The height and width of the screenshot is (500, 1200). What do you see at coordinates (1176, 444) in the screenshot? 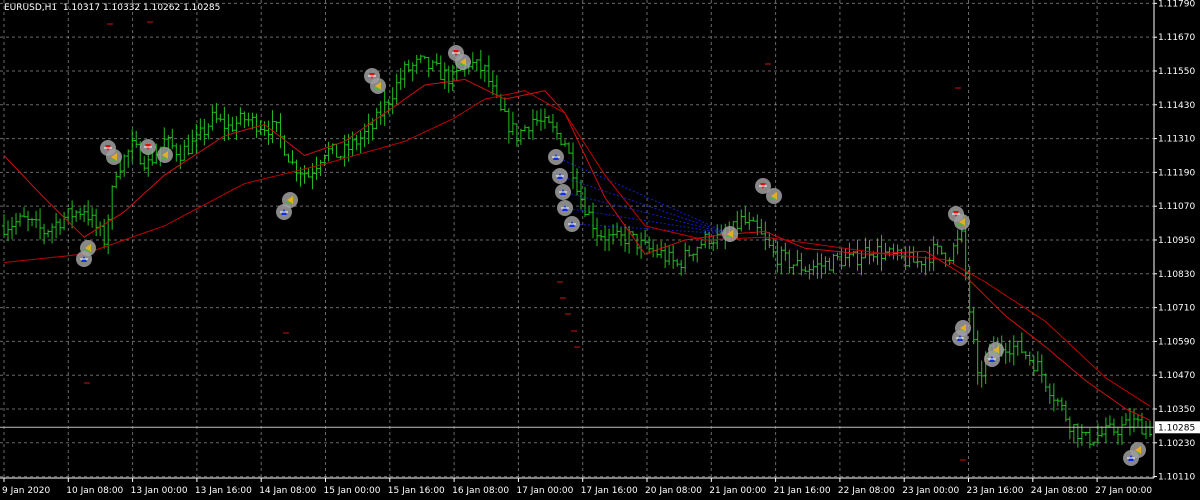
I see `y-tick-label: 1.10230` at bounding box center [1176, 444].